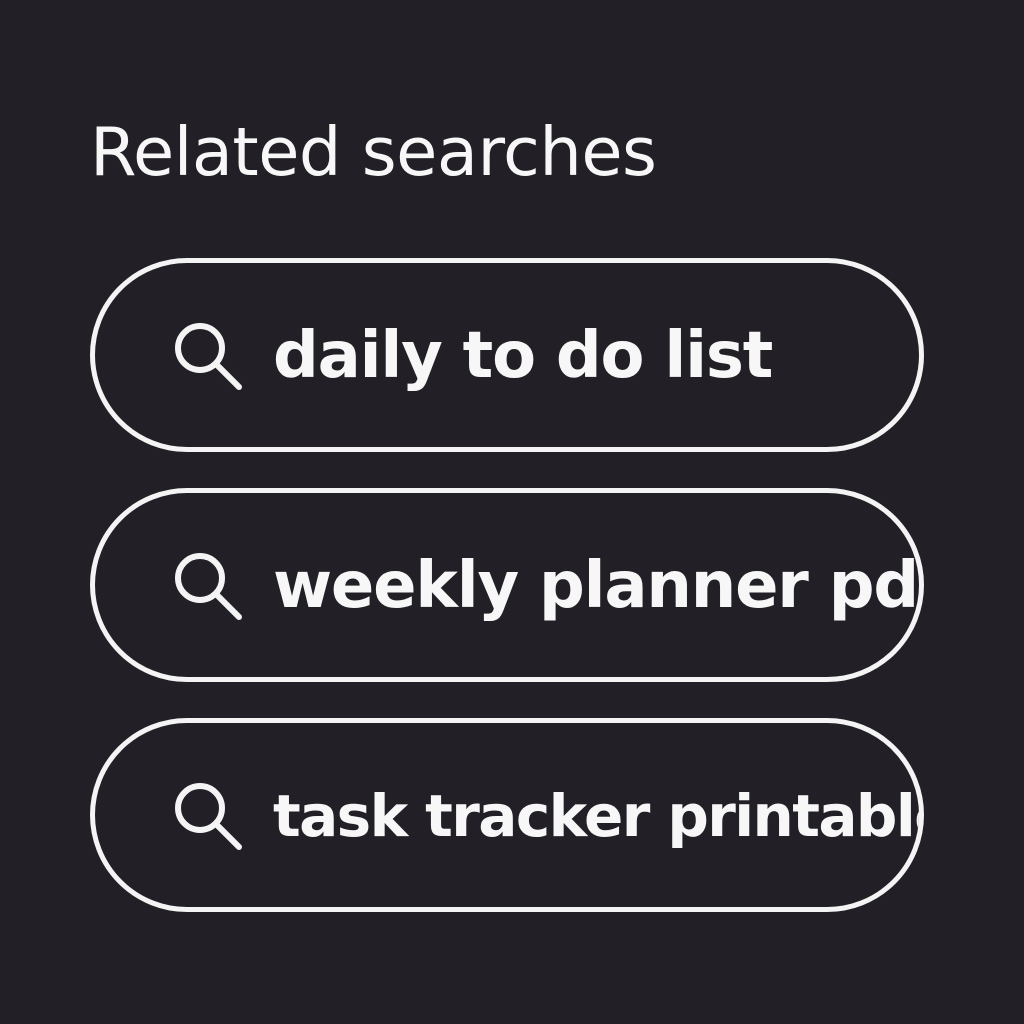 The image size is (1024, 1024). I want to click on related-searches-heading: Related searches, so click(373, 152).